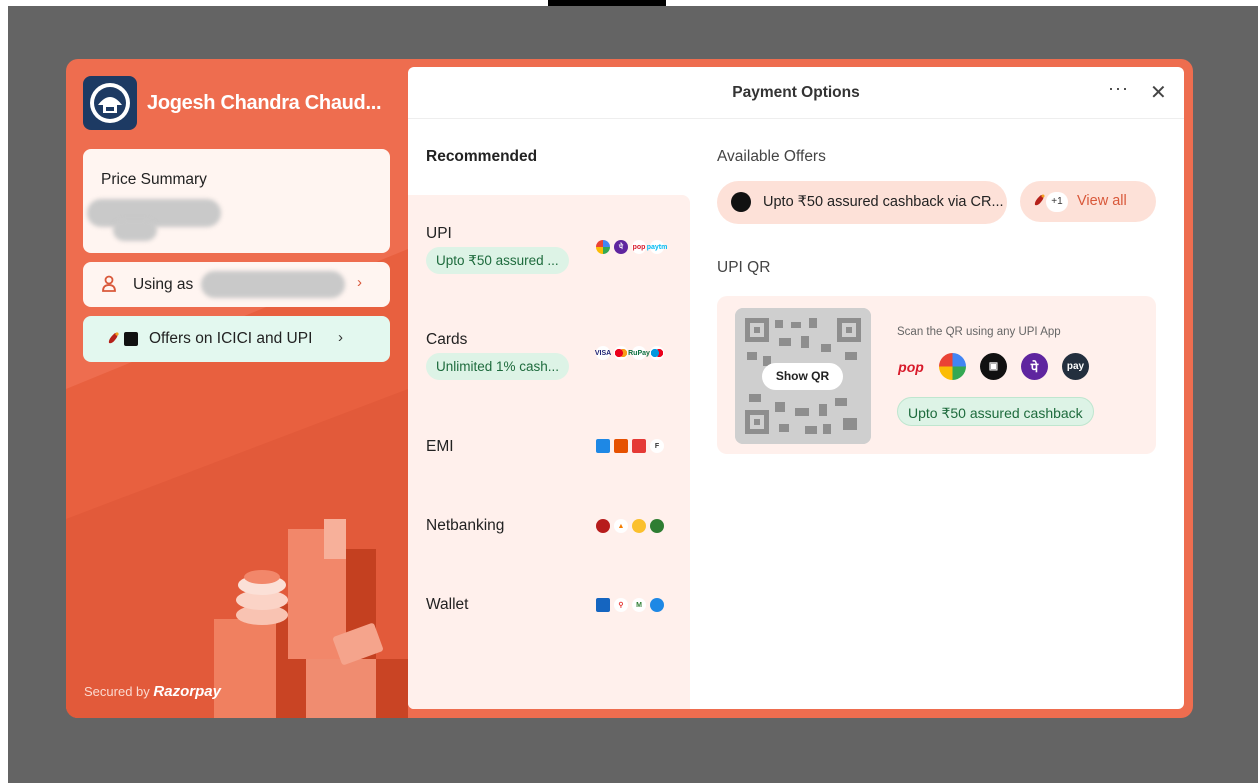  What do you see at coordinates (152, 691) in the screenshot?
I see `secured-by-footer: Secured by Razorpay` at bounding box center [152, 691].